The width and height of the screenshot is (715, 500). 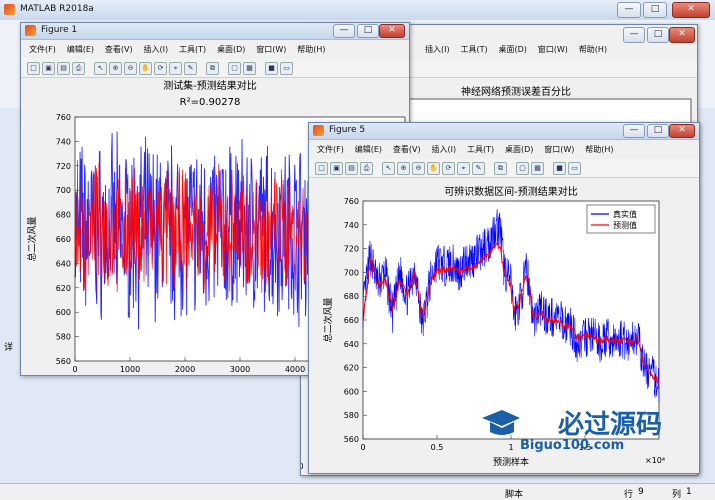 What do you see at coordinates (655, 10) in the screenshot?
I see `app-maximize-button: □` at bounding box center [655, 10].